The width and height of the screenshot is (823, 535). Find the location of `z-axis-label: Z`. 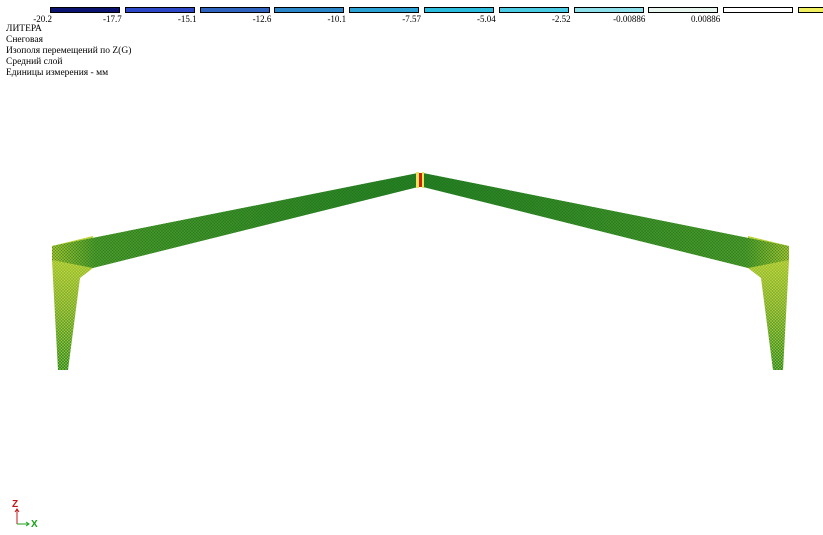

z-axis-label: Z is located at coordinates (15, 504).